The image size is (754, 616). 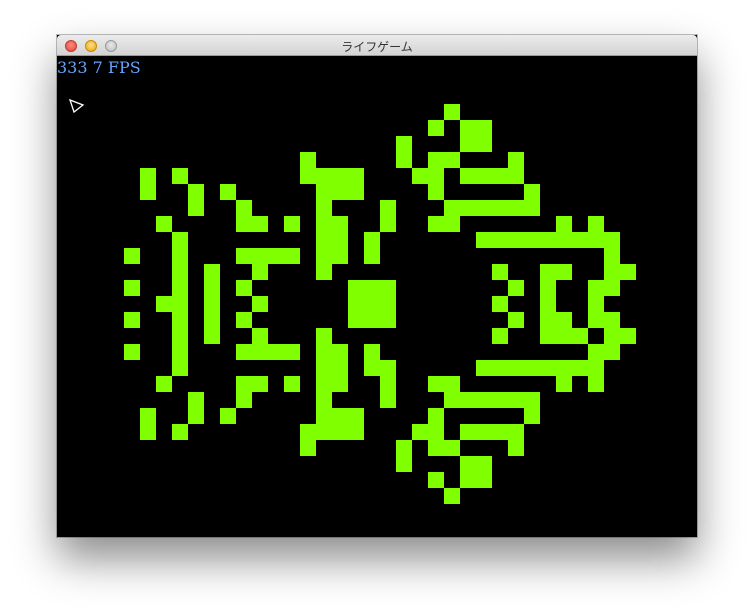 I want to click on title-bar: ライフゲーム, so click(x=377, y=45).